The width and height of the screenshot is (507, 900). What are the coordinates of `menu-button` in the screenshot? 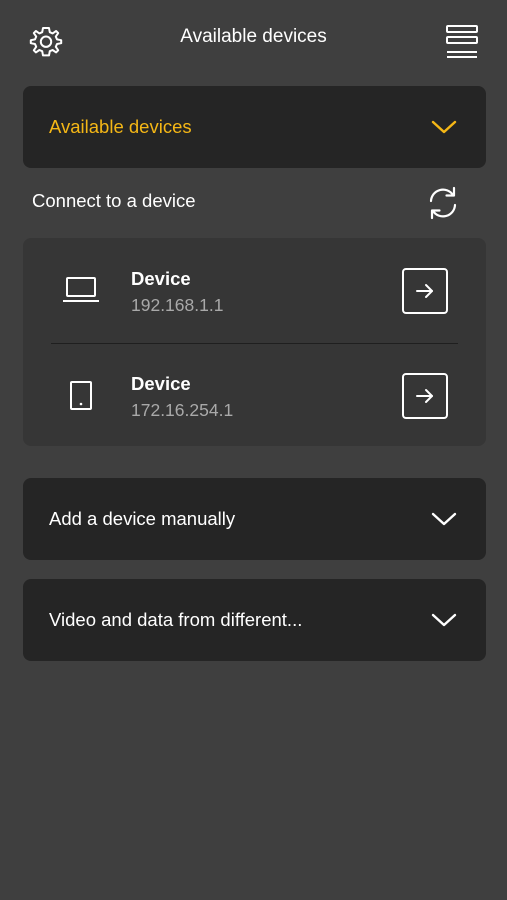 It's located at (462, 42).